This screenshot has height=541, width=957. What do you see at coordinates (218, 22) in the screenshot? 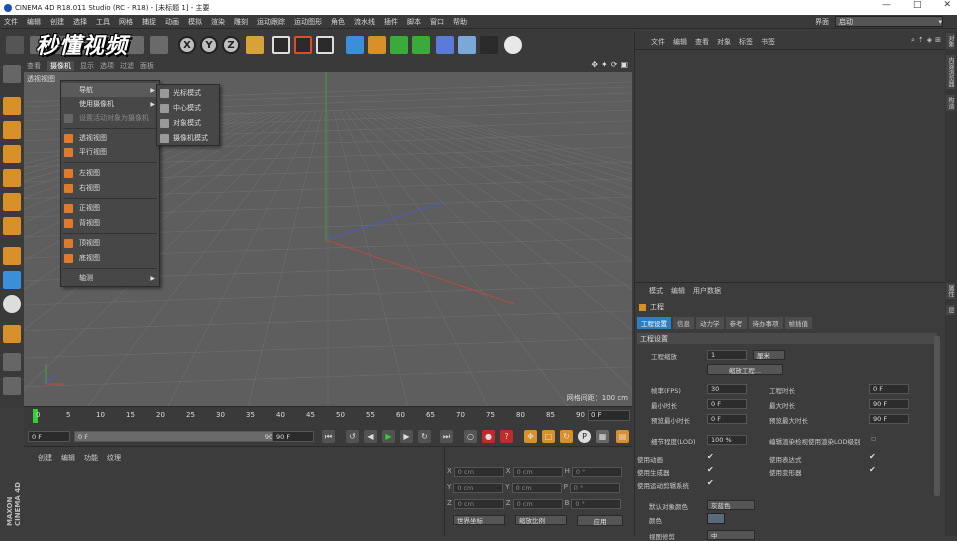
I see `menu-render: 渲染` at bounding box center [218, 22].